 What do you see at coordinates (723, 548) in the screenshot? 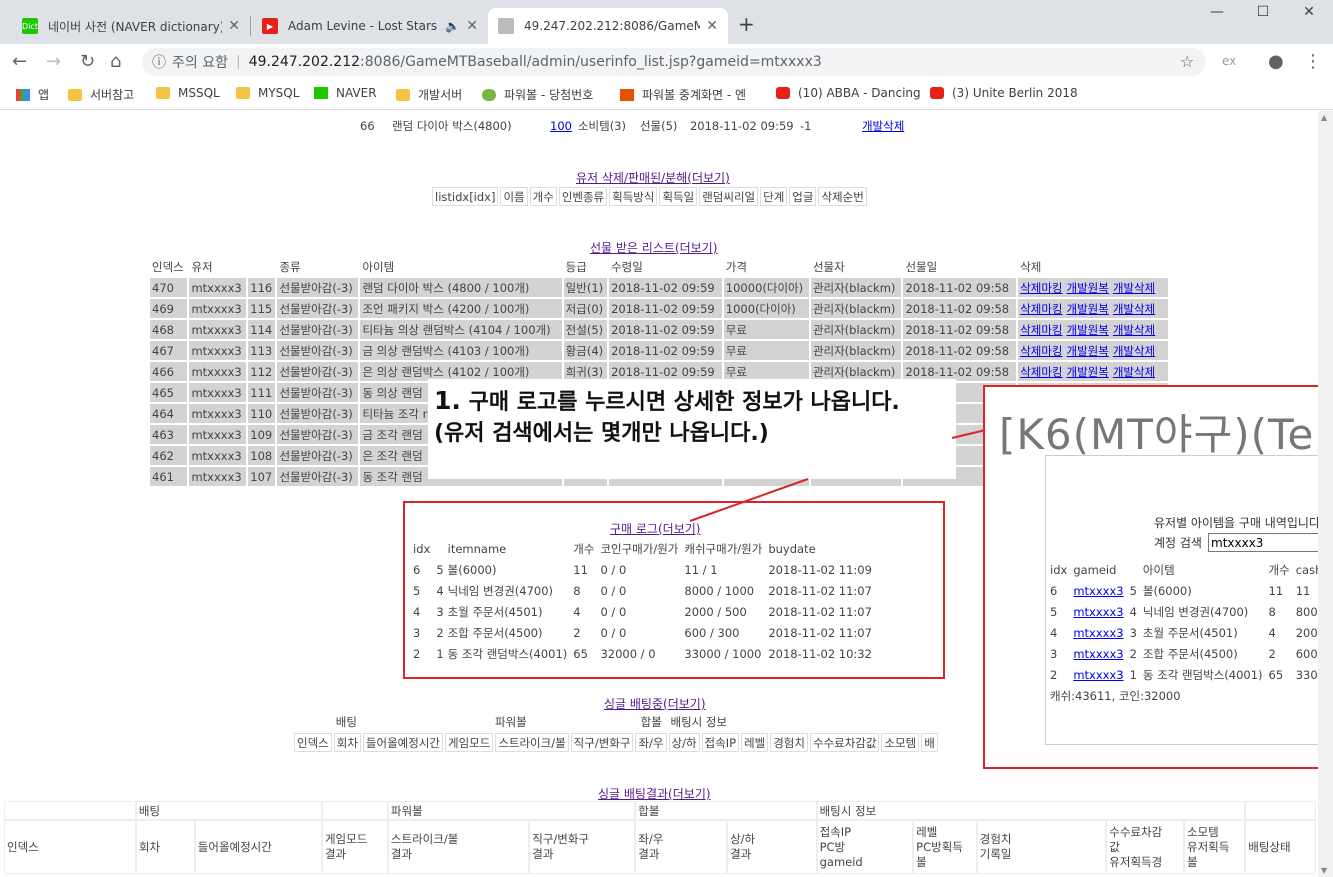
I see `column-header: 캐쉬구매가/원가` at bounding box center [723, 548].